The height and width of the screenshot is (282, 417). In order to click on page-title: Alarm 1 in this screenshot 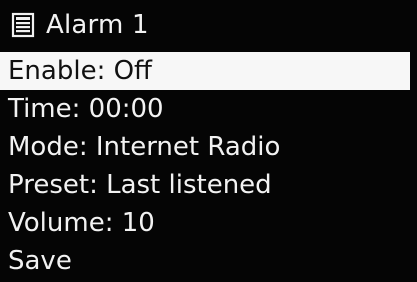, I will do `click(97, 25)`.